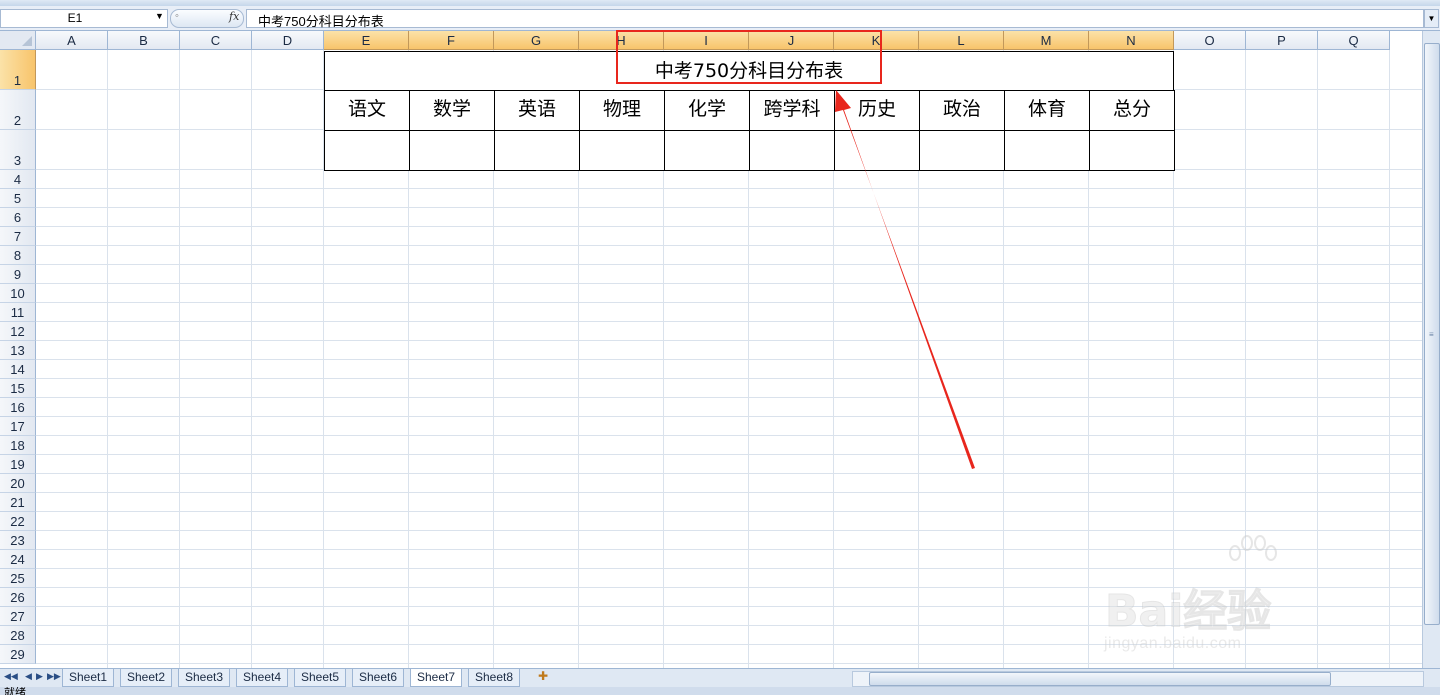  I want to click on formula-input: 中考750分科目分布表, so click(835, 19).